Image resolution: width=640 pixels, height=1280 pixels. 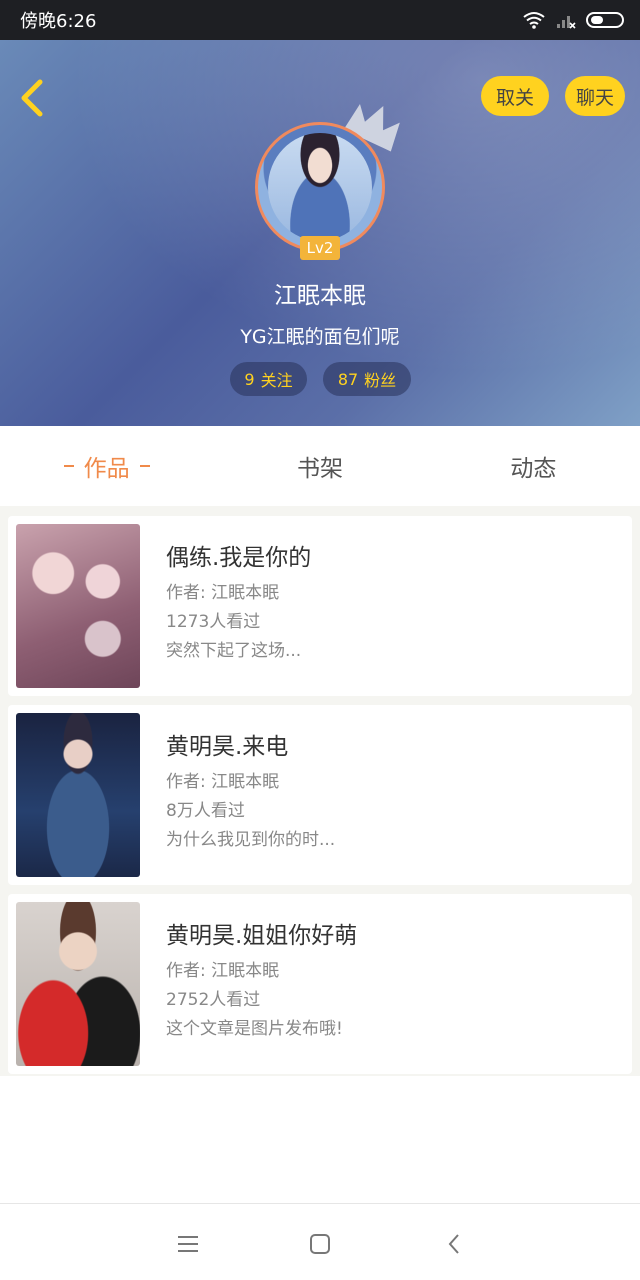 I want to click on username: 江眠本眠, so click(x=320, y=296).